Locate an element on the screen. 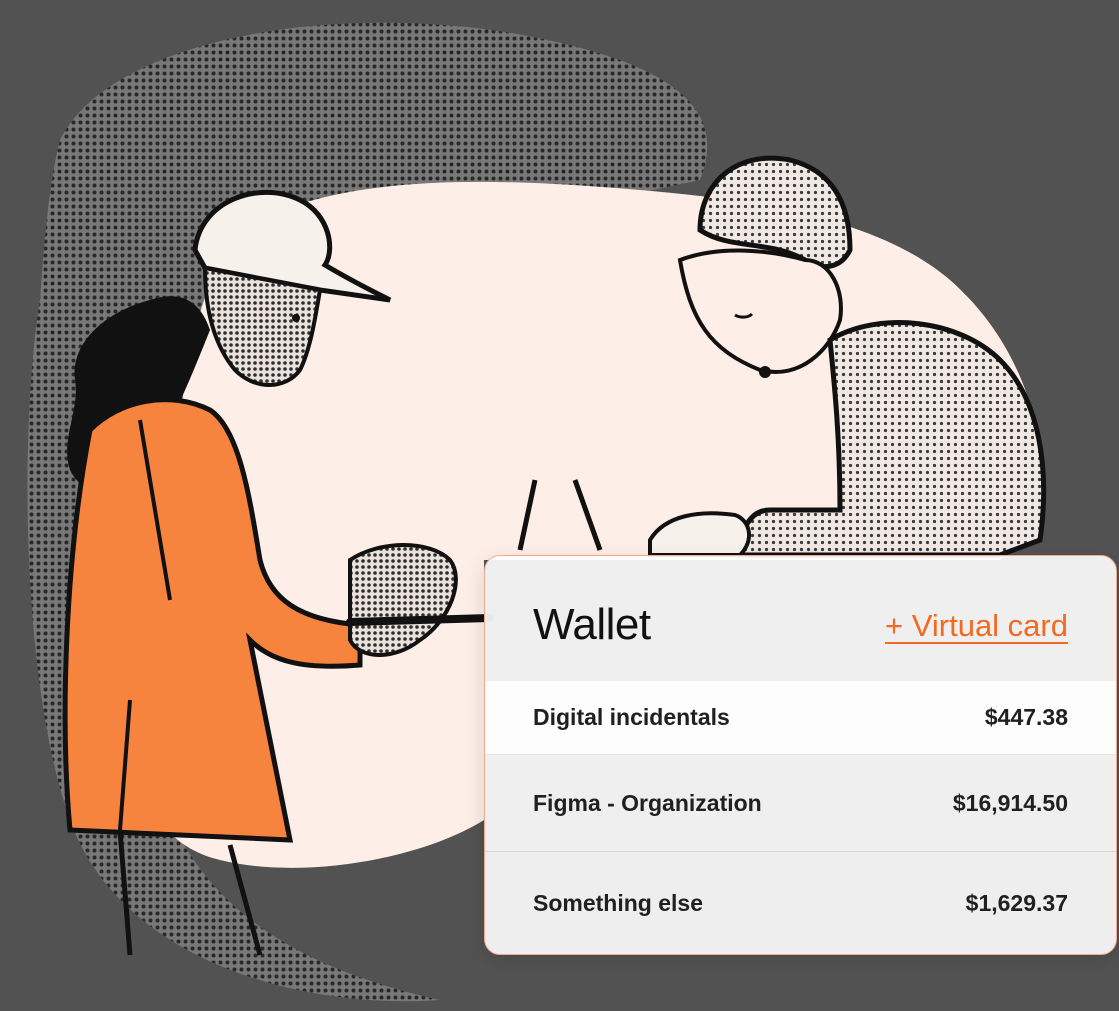 This screenshot has height=1011, width=1119. card-in-hand is located at coordinates (420, 620).